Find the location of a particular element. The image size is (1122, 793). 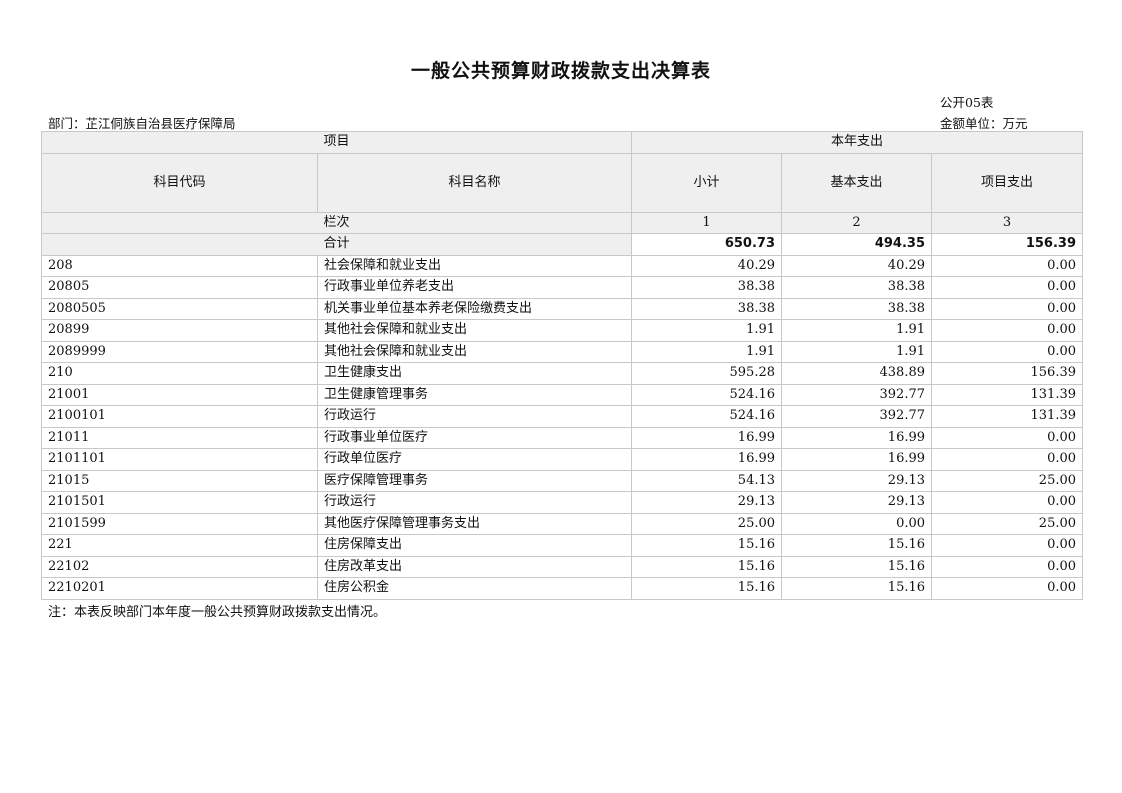

table-row: 22102 住房改革支出 15.16 15.16 0.00 is located at coordinates (562, 566).